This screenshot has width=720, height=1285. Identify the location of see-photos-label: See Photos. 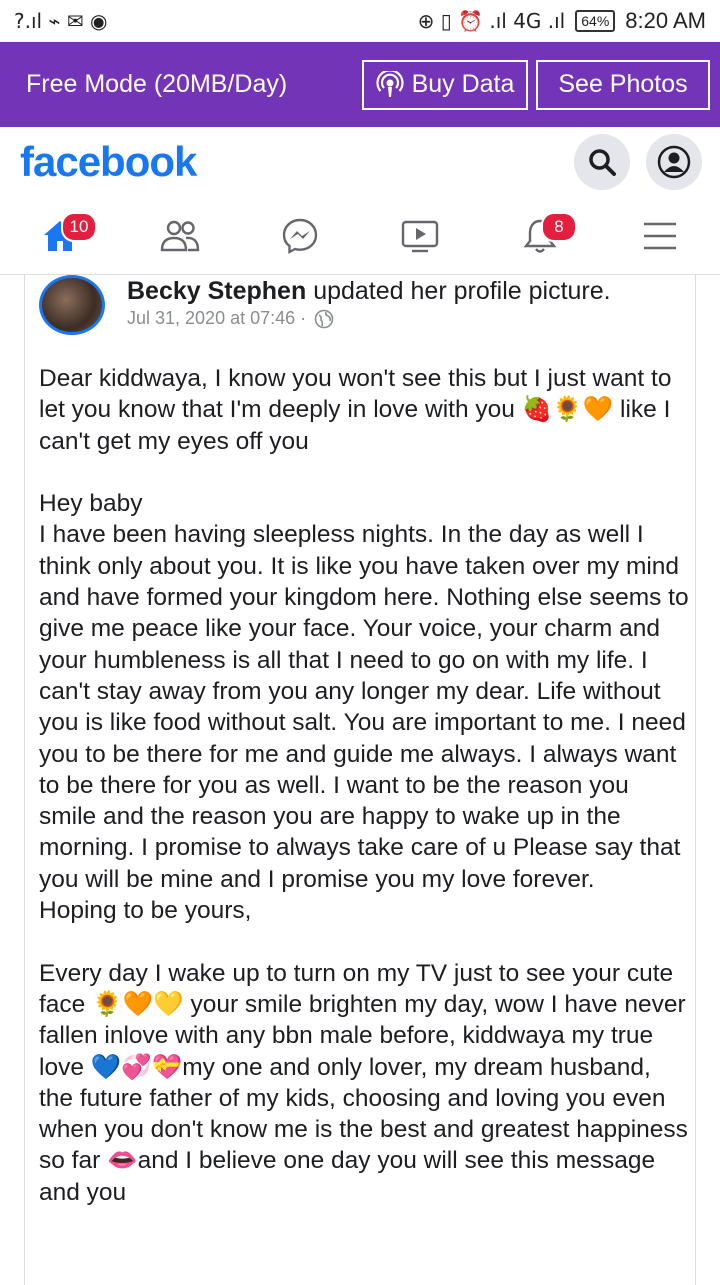
(623, 84).